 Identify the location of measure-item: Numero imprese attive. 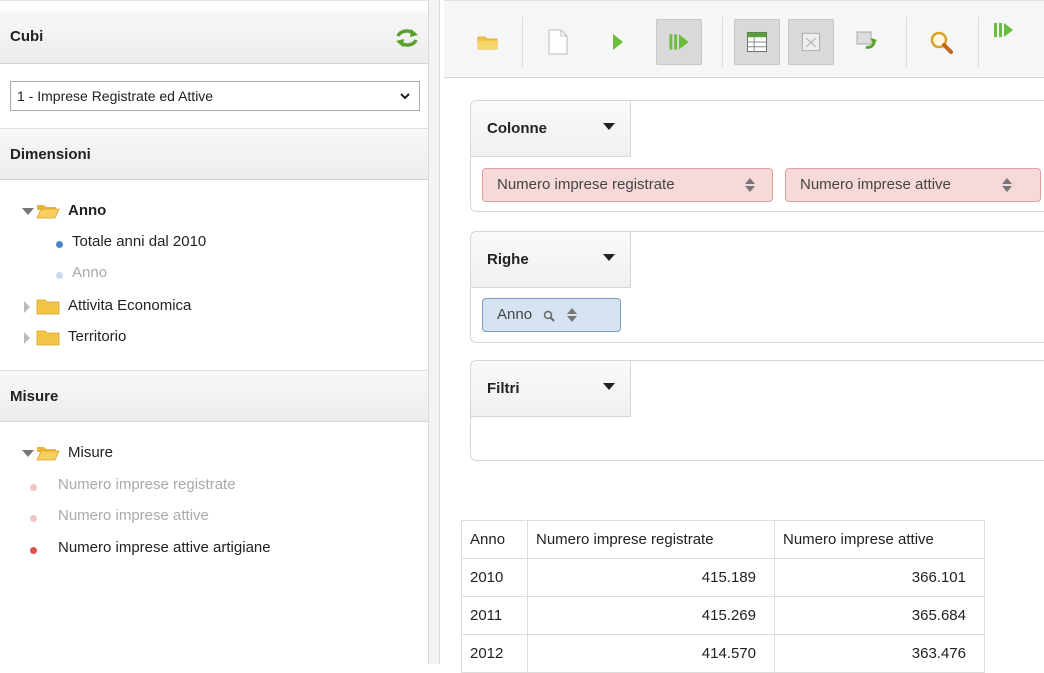
(180, 517).